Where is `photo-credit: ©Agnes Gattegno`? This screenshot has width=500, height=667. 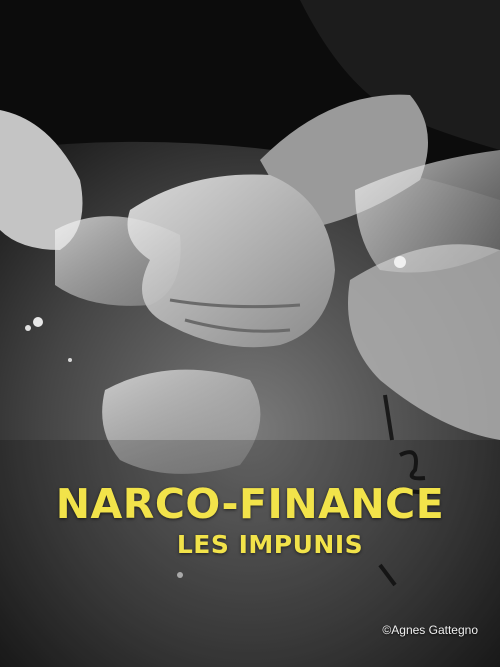
photo-credit: ©Agnes Gattegno is located at coordinates (430, 630).